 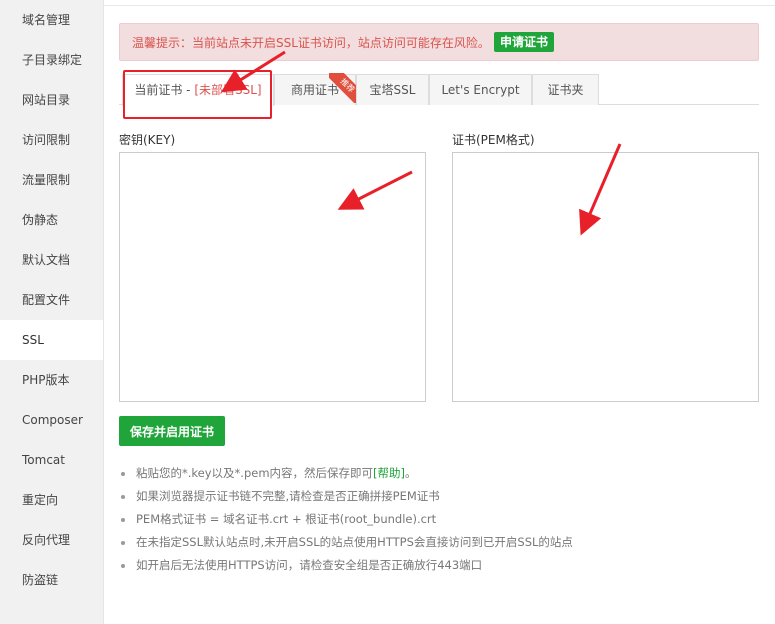 What do you see at coordinates (565, 89) in the screenshot?
I see `tab-certificate-folder: 证书夹` at bounding box center [565, 89].